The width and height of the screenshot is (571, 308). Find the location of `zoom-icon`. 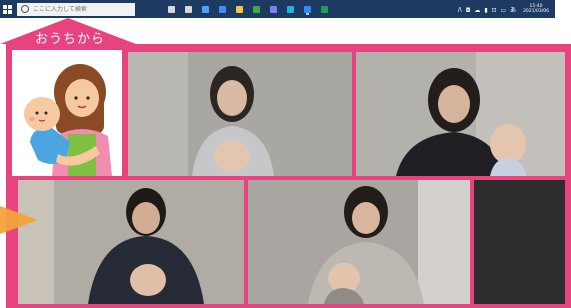

zoom-icon is located at coordinates (307, 9).